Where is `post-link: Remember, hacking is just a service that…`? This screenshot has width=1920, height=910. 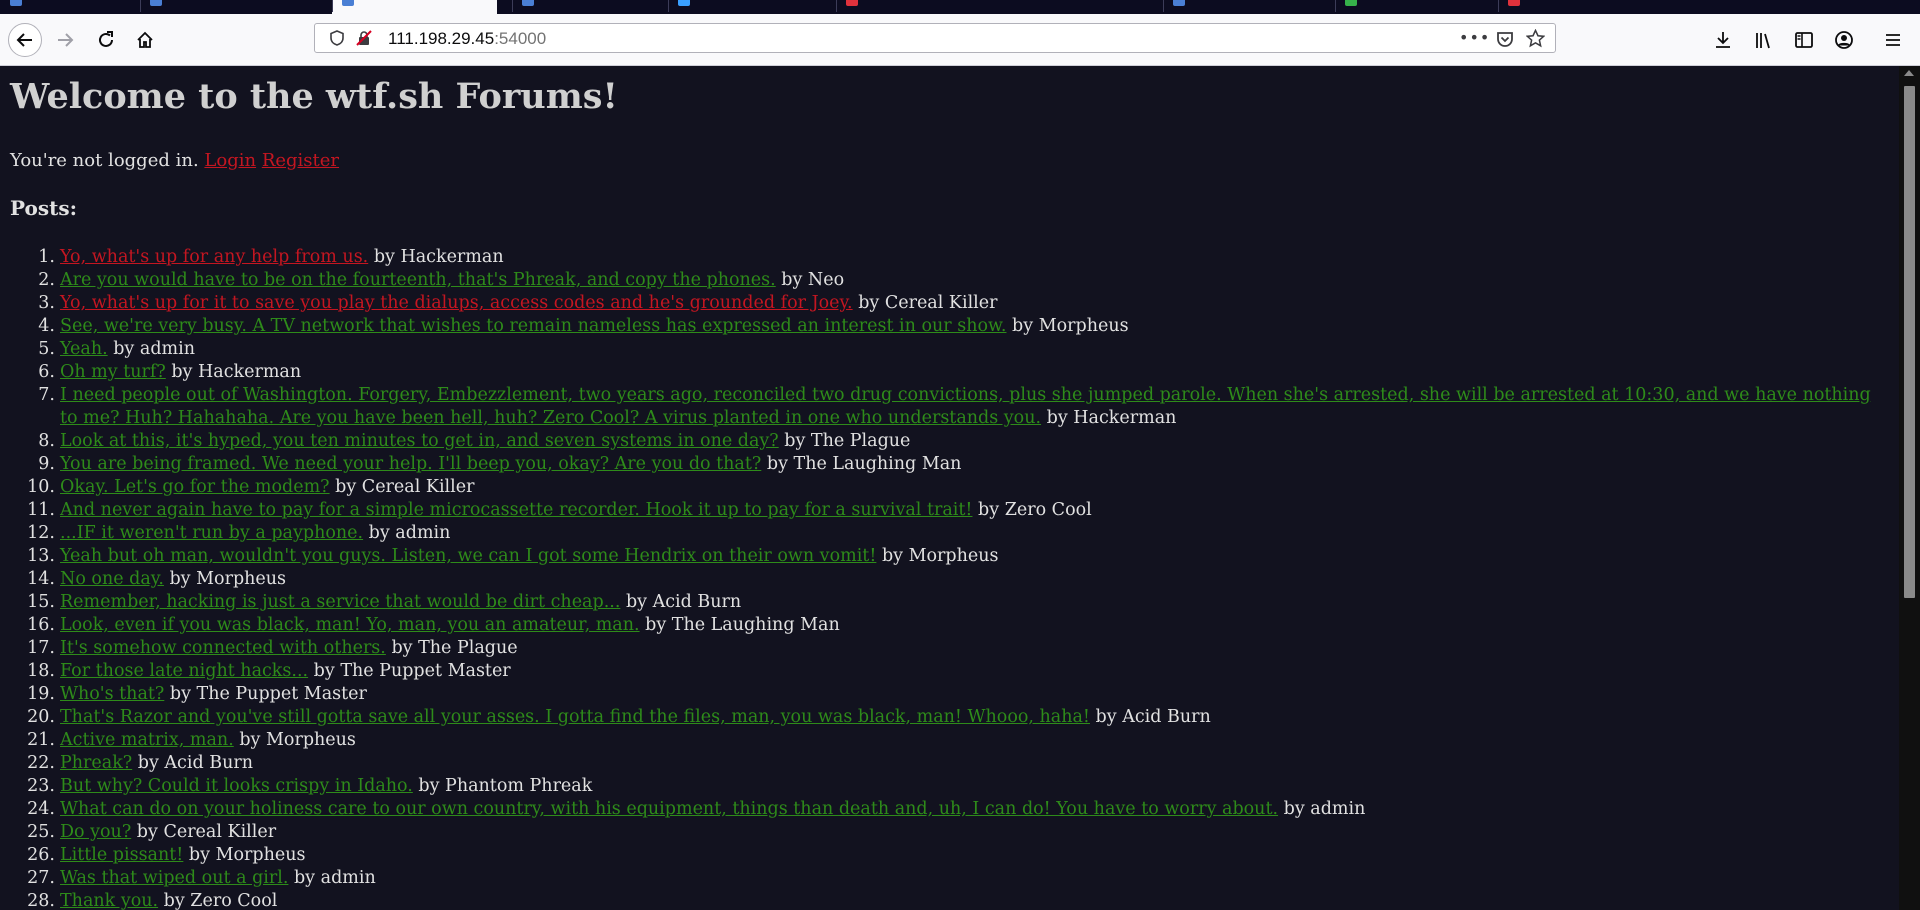
post-link: Remember, hacking is just a service that… is located at coordinates (340, 602).